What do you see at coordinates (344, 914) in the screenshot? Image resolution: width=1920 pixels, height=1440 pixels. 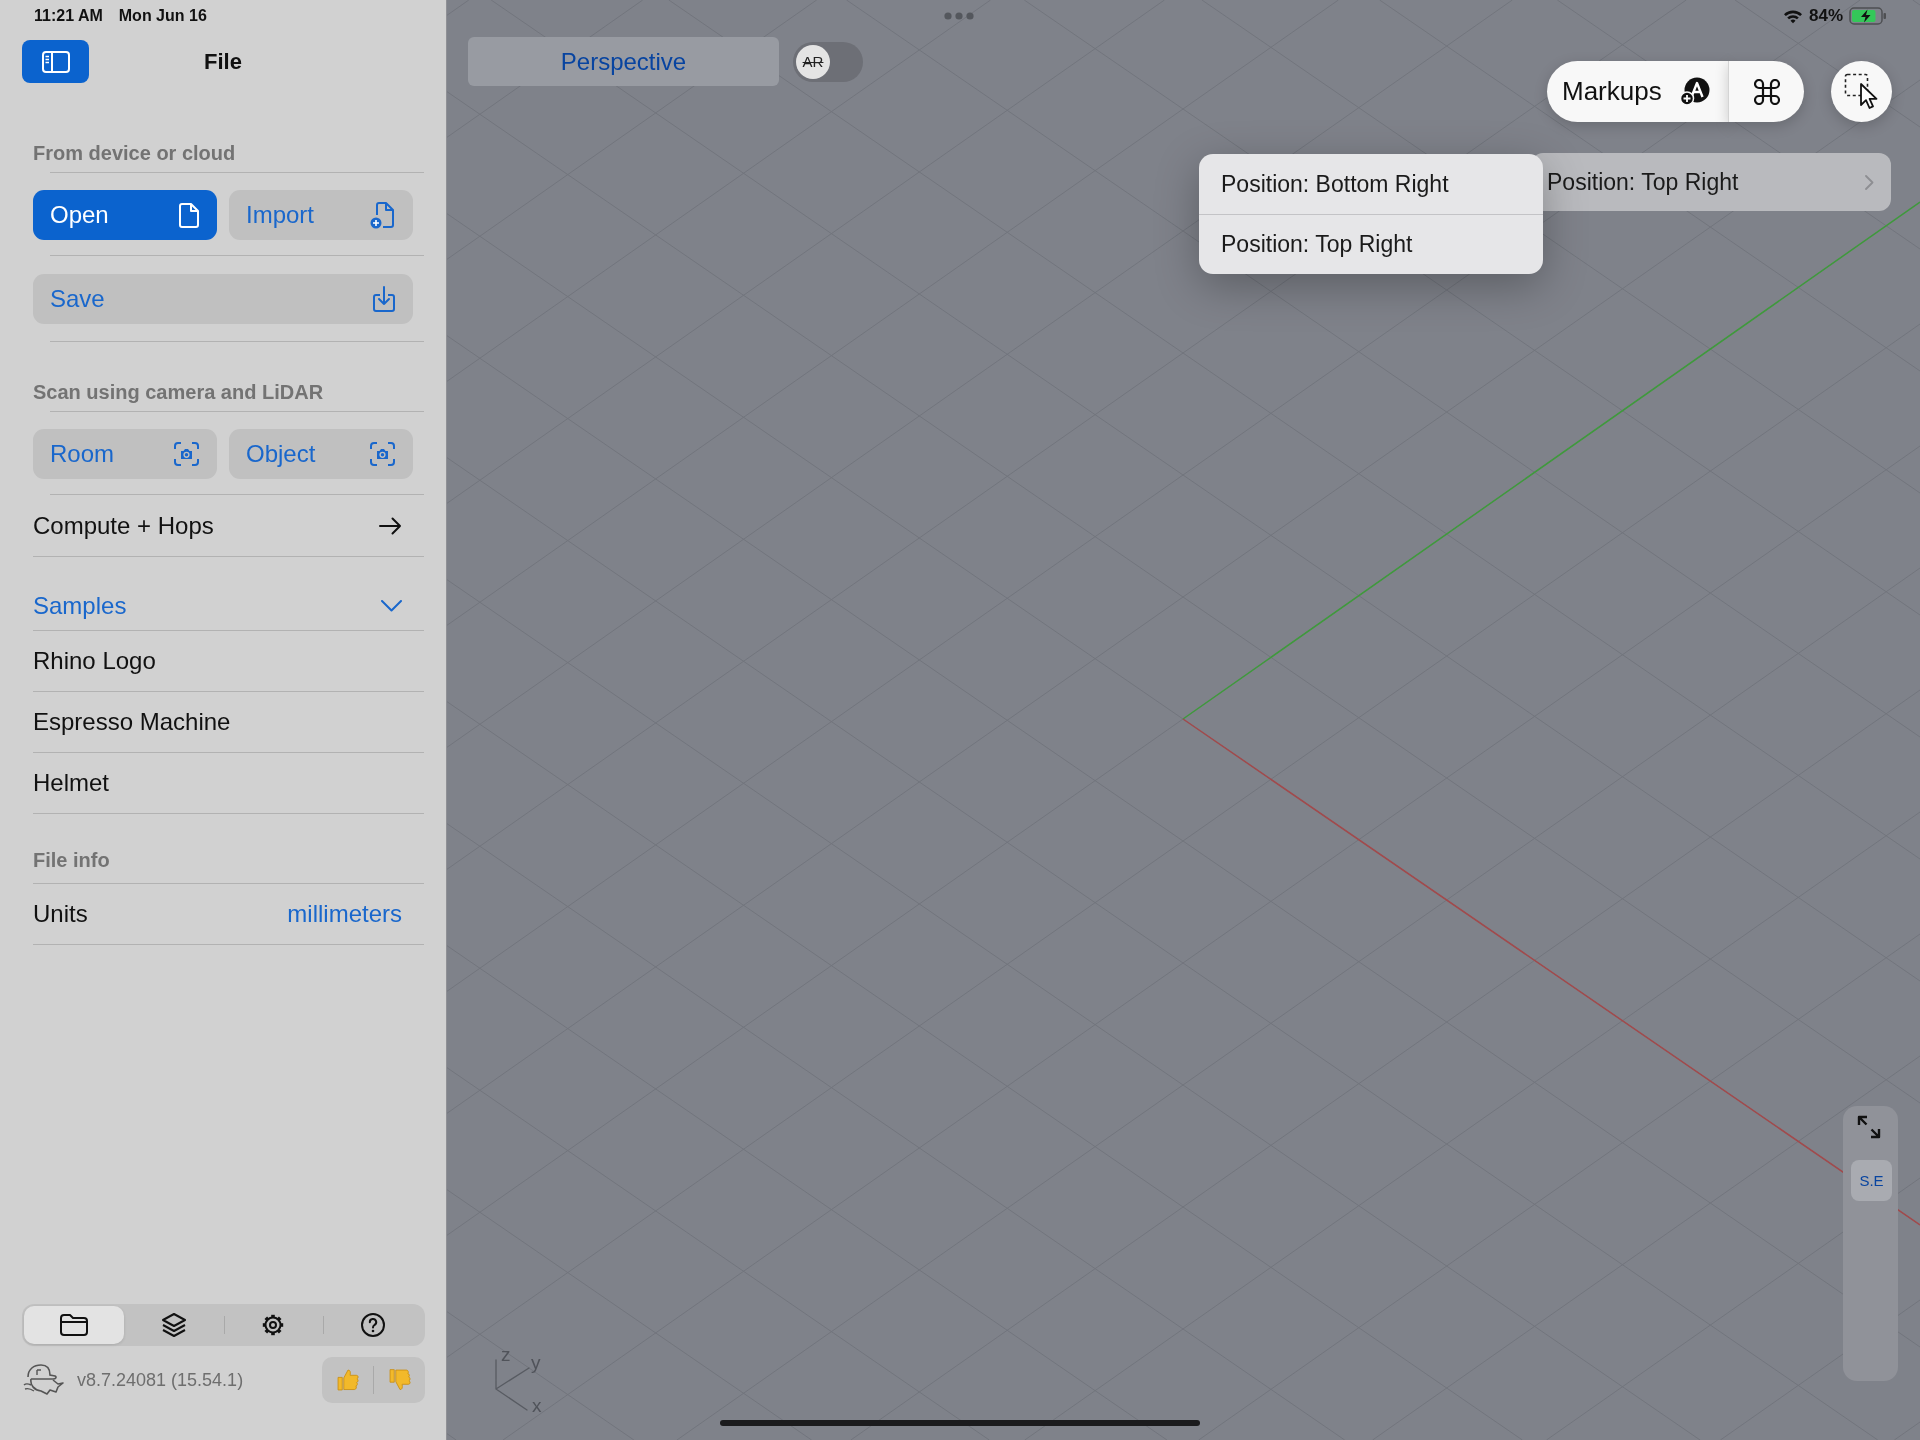 I see `units-value: millimeters` at bounding box center [344, 914].